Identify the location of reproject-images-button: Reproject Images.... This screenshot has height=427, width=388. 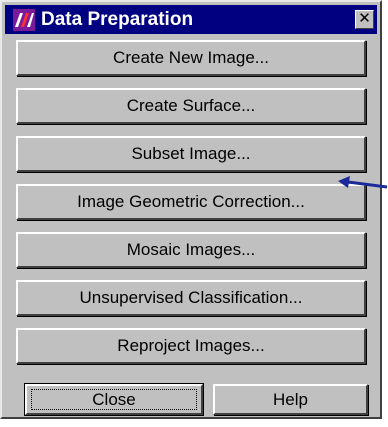
(191, 346).